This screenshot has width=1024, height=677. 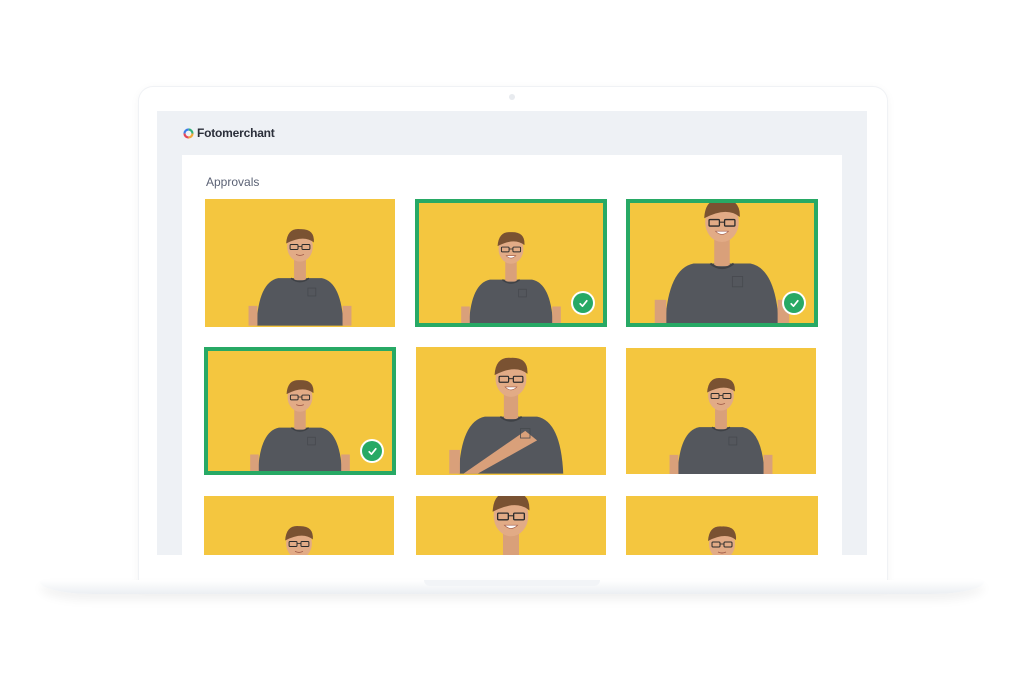 What do you see at coordinates (512, 97) in the screenshot?
I see `webcam` at bounding box center [512, 97].